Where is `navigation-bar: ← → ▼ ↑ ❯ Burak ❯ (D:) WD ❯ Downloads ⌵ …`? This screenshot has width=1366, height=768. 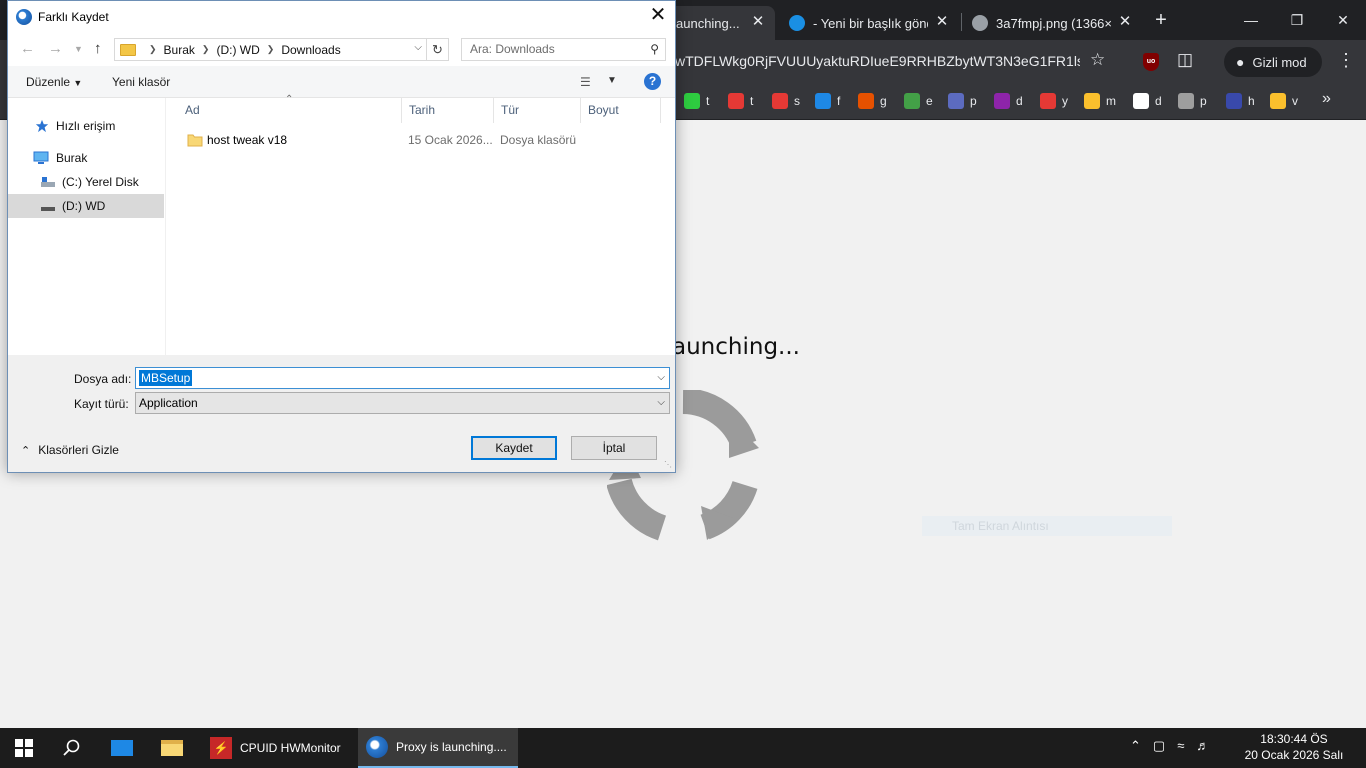 navigation-bar: ← → ▼ ↑ ❯ Burak ❯ (D:) WD ❯ Downloads ⌵ … is located at coordinates (341, 49).